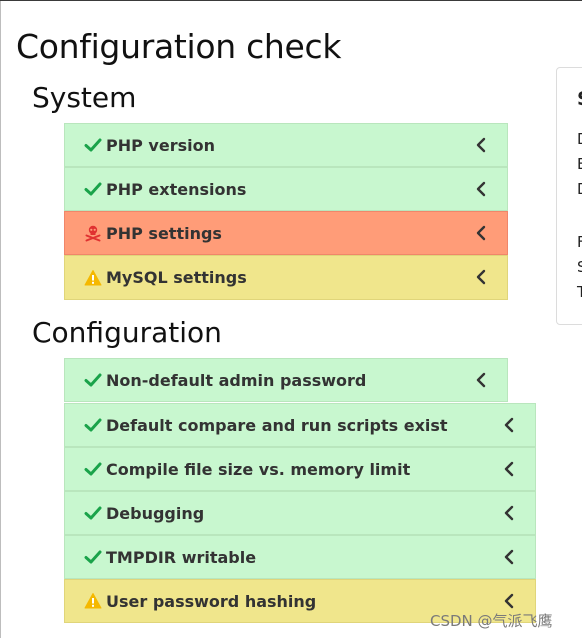 This screenshot has height=638, width=582. Describe the element at coordinates (579, 267) in the screenshot. I see `side-panel-line: S` at that location.